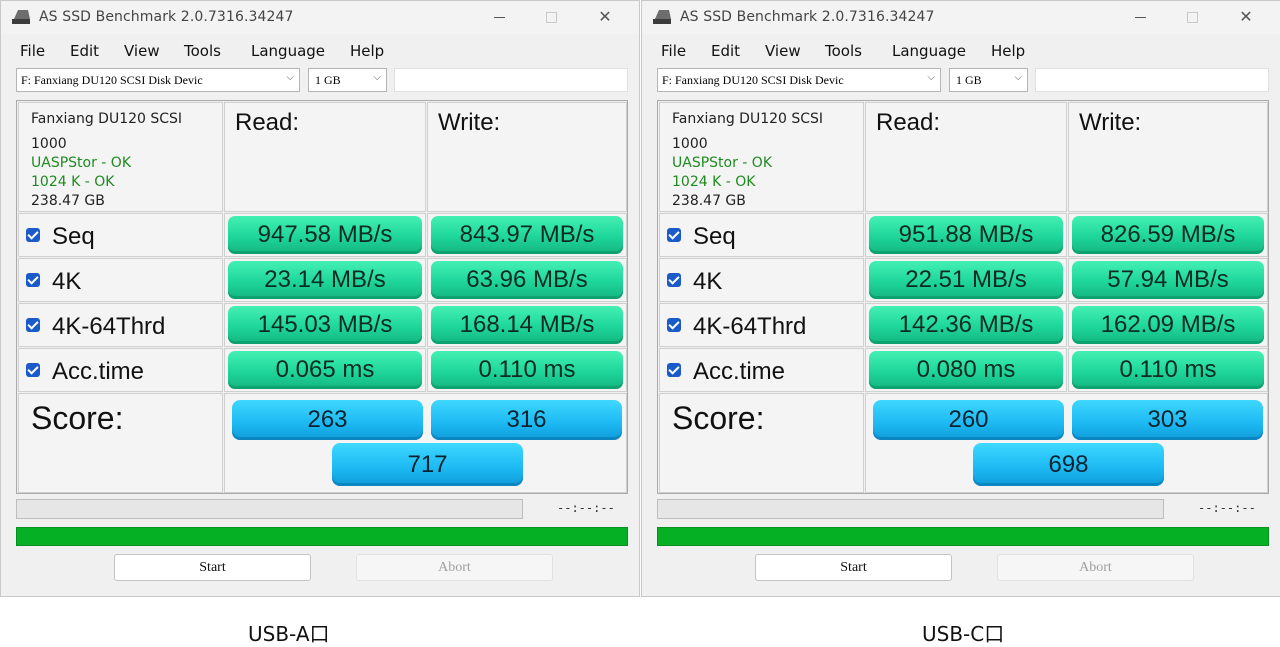  What do you see at coordinates (1068, 464) in the screenshot?
I see `score-total: 698` at bounding box center [1068, 464].